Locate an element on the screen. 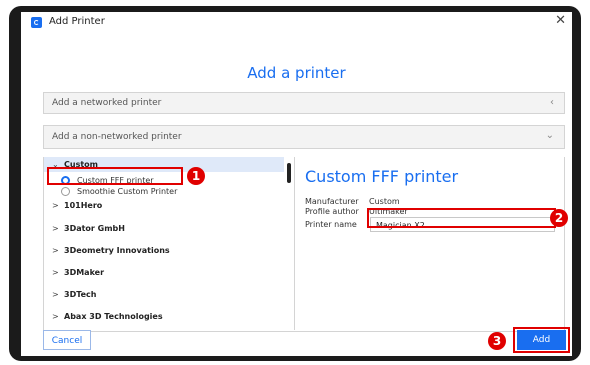  category-label: 101Hero is located at coordinates (83, 205).